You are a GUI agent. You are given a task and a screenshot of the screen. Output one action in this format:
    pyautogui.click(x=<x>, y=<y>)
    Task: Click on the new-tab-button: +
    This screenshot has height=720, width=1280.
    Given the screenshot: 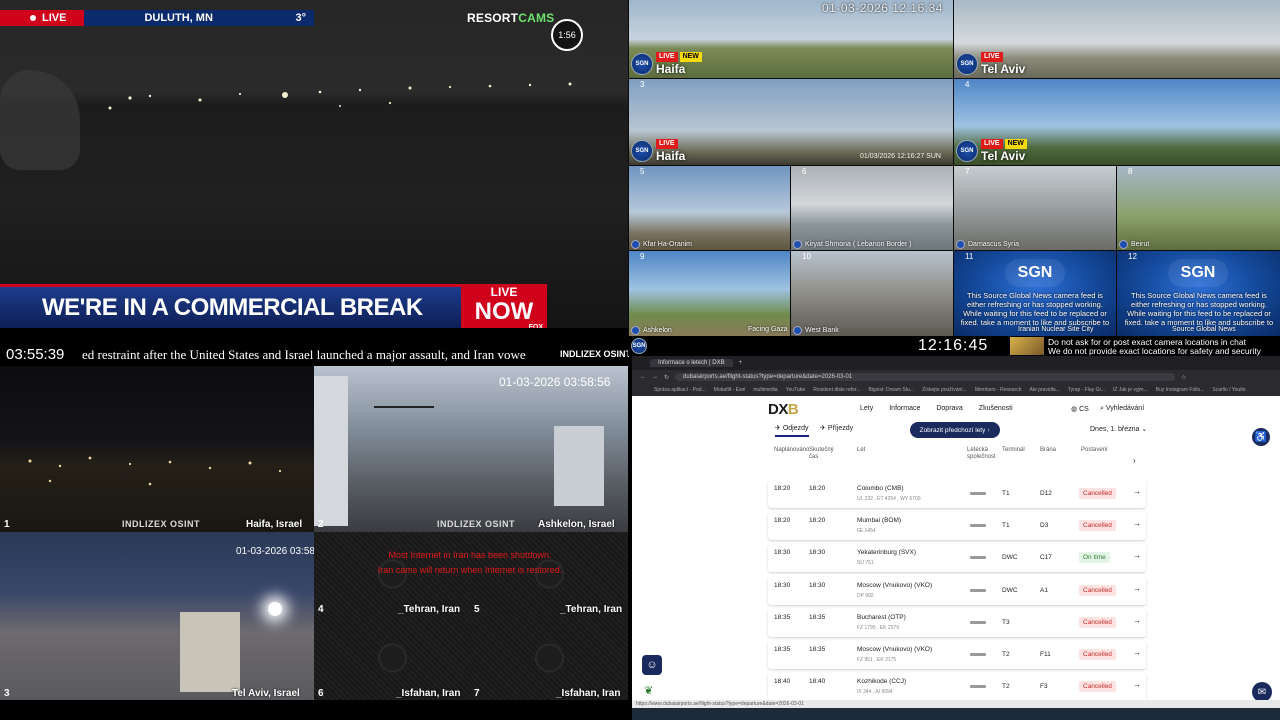 What is the action you would take?
    pyautogui.click(x=741, y=363)
    